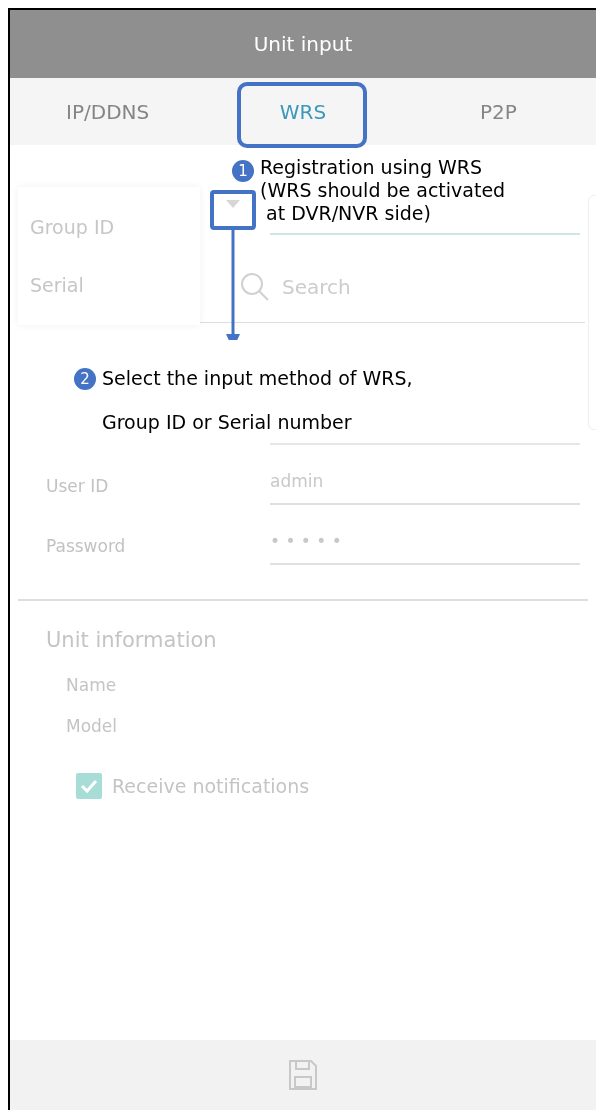  Describe the element at coordinates (85, 379) in the screenshot. I see `step-number-badge: 2` at that location.